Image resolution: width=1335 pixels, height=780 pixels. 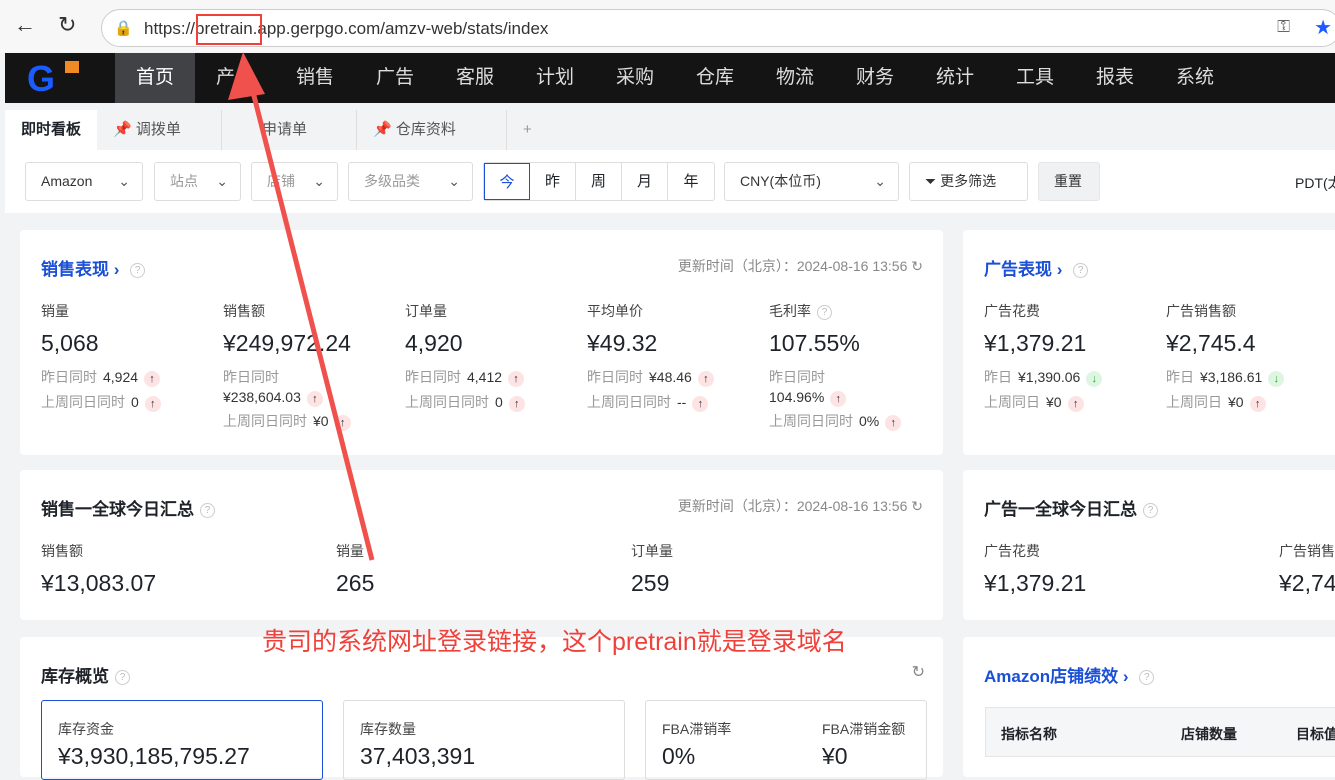 What do you see at coordinates (554, 642) in the screenshot?
I see `annotation-text: 贵司的系统网址登录链接，这个pretrain就是登录域名` at bounding box center [554, 642].